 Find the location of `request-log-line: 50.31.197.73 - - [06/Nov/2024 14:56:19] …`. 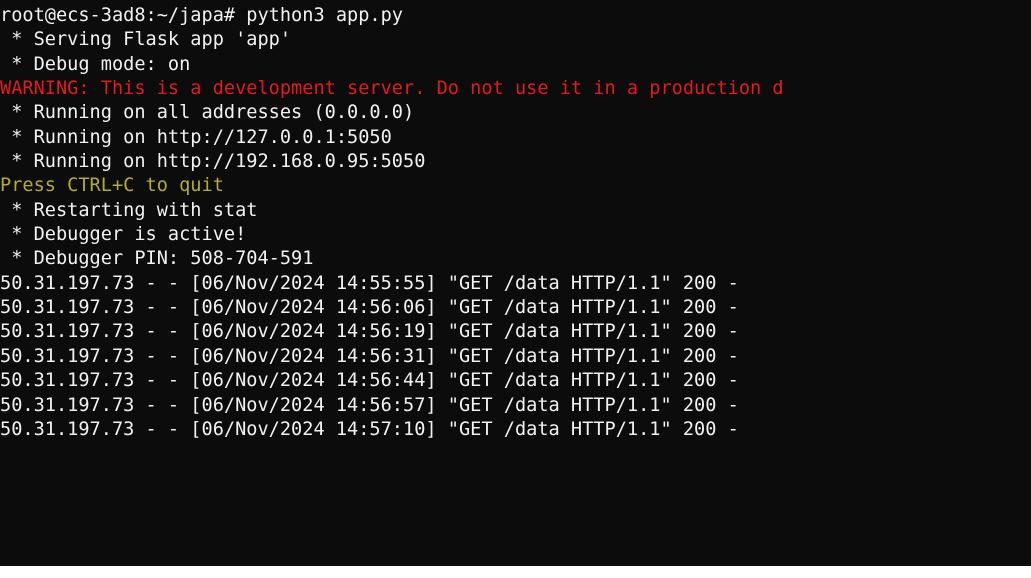

request-log-line: 50.31.197.73 - - [06/Nov/2024 14:56:19] … is located at coordinates (369, 332).